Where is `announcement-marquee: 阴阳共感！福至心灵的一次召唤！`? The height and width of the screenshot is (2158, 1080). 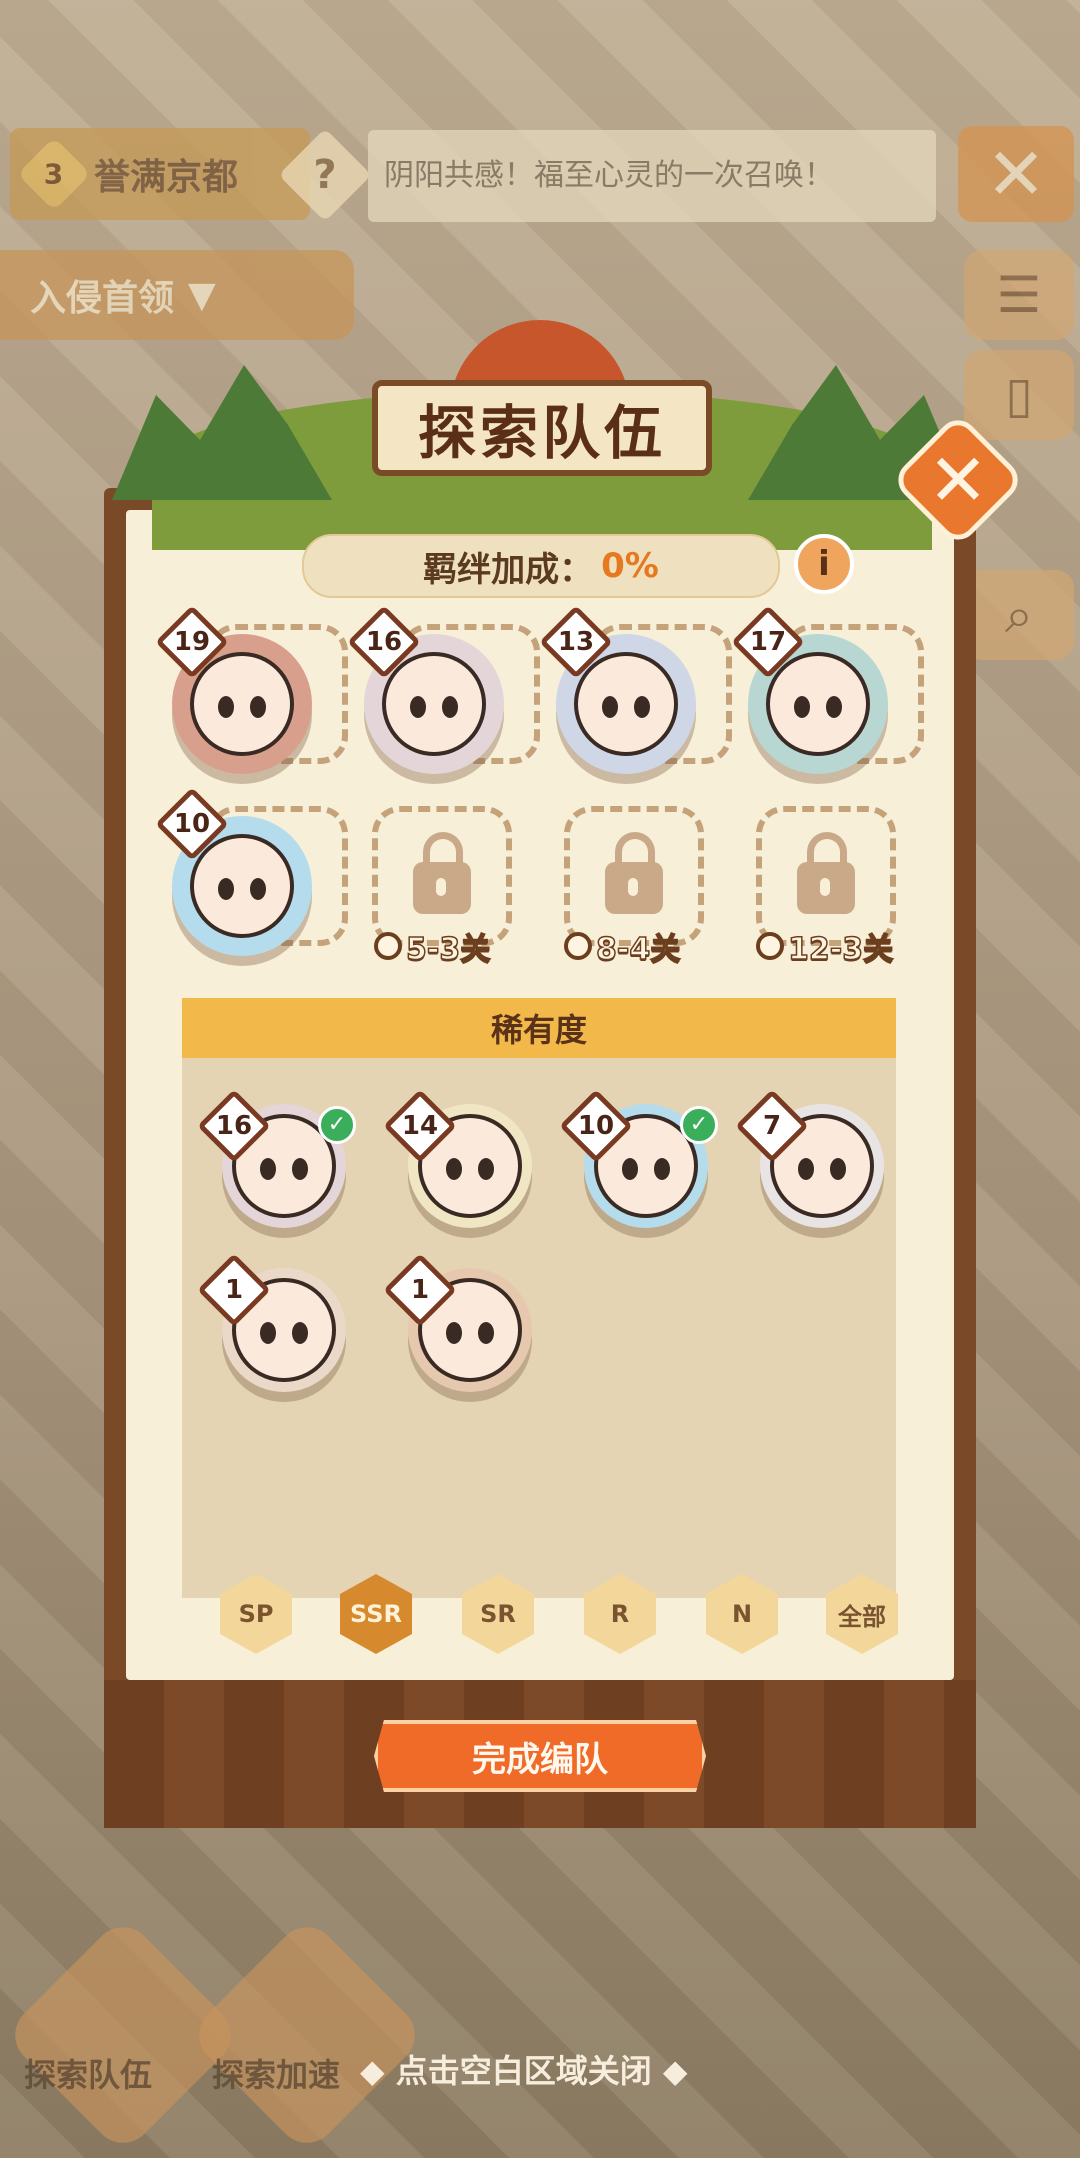 announcement-marquee: 阴阳共感！福至心灵的一次召唤！ is located at coordinates (652, 176).